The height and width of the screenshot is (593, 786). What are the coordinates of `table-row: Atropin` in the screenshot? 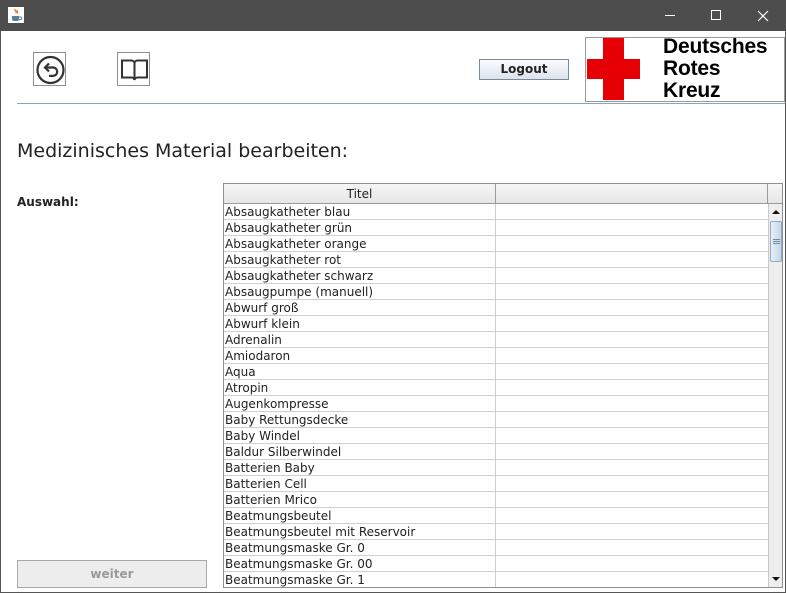 It's located at (496, 388).